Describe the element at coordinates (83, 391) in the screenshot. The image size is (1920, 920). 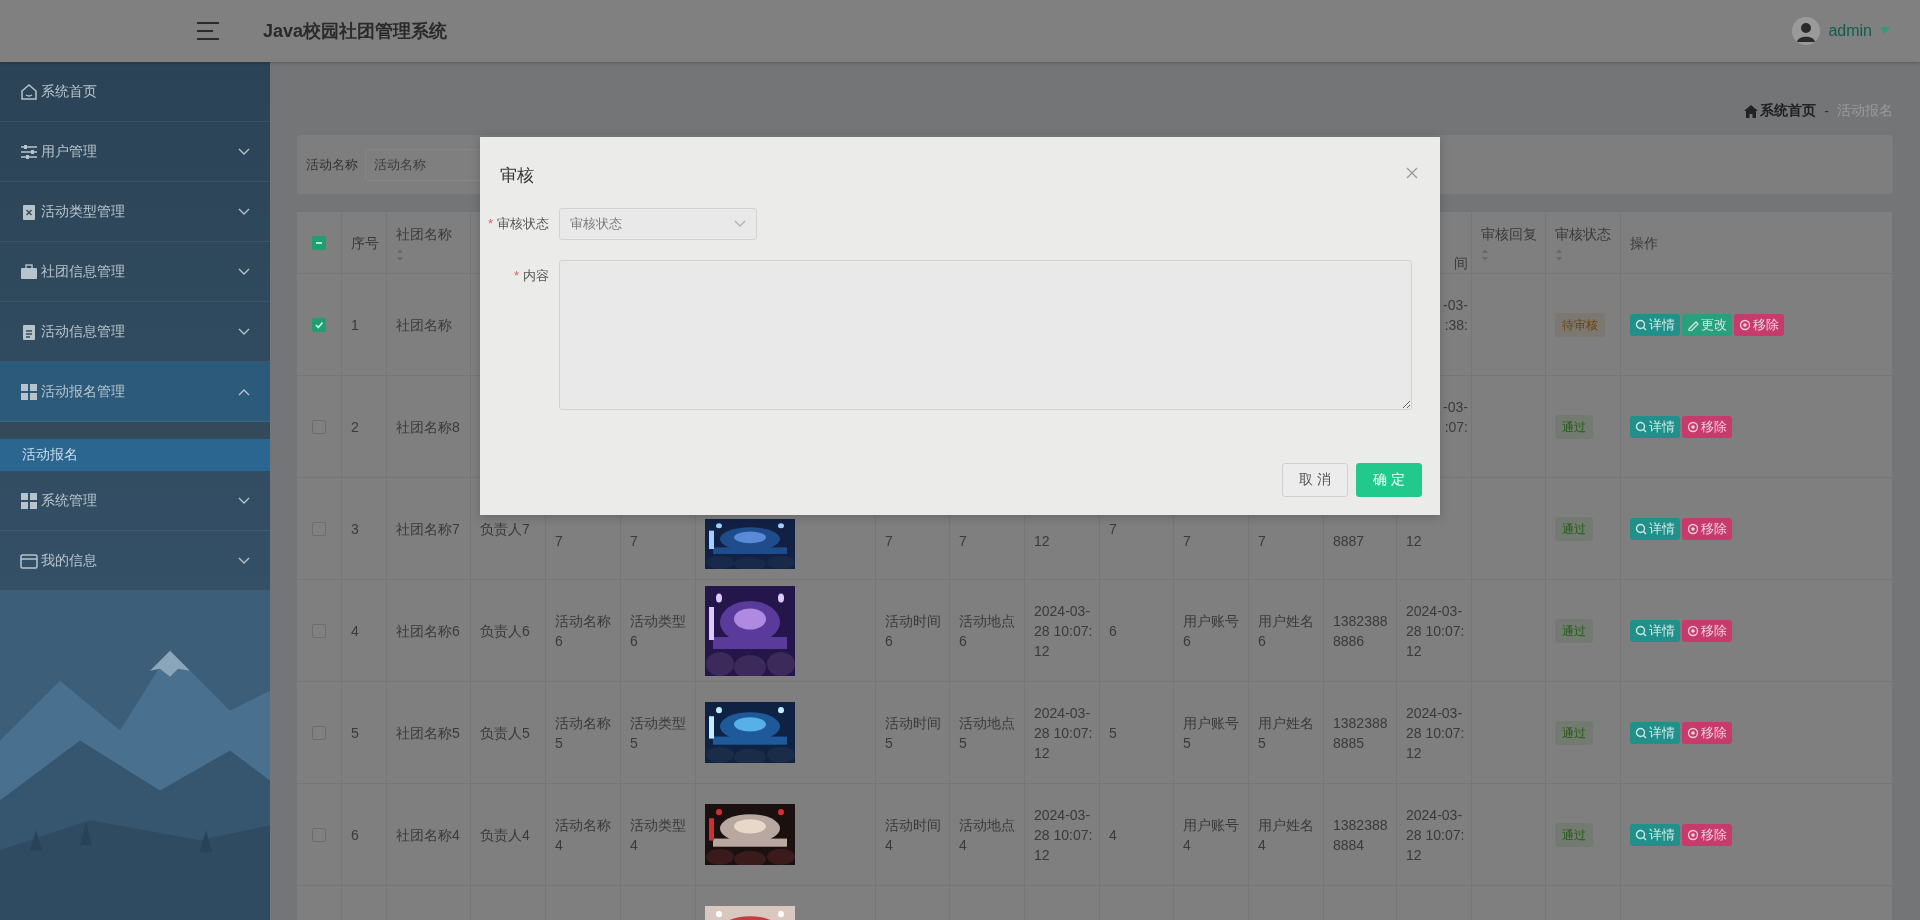
I see `sidebar-label: 活动报名管理` at that location.